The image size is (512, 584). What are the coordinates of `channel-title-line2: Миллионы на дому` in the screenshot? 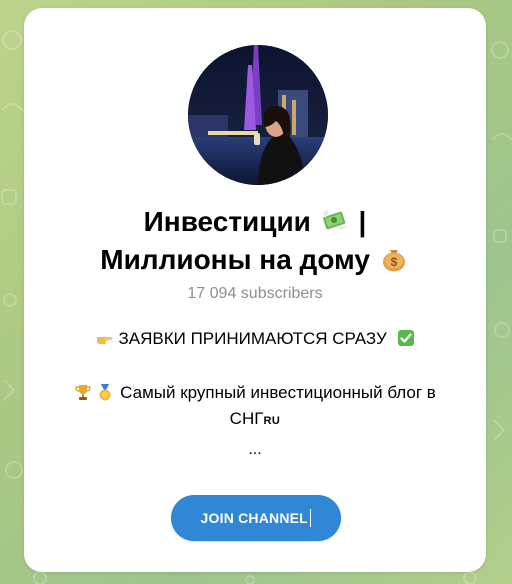 It's located at (235, 259).